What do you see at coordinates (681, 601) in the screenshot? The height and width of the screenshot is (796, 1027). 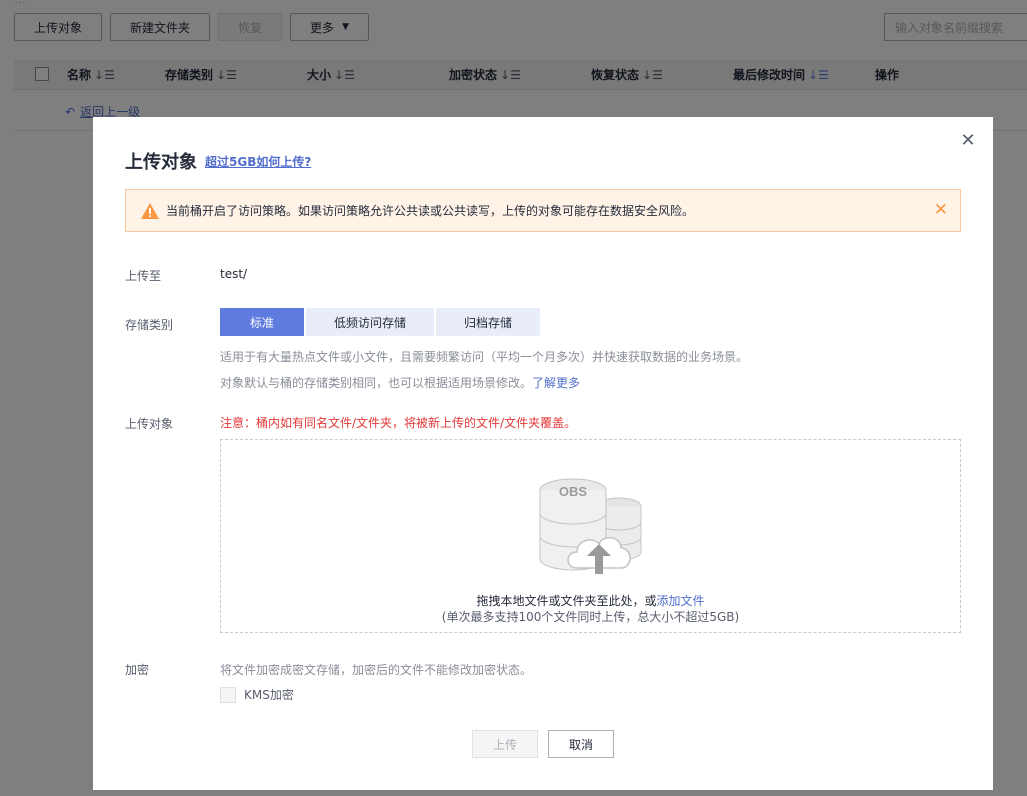 I see `add-file-link: 添加文件` at bounding box center [681, 601].